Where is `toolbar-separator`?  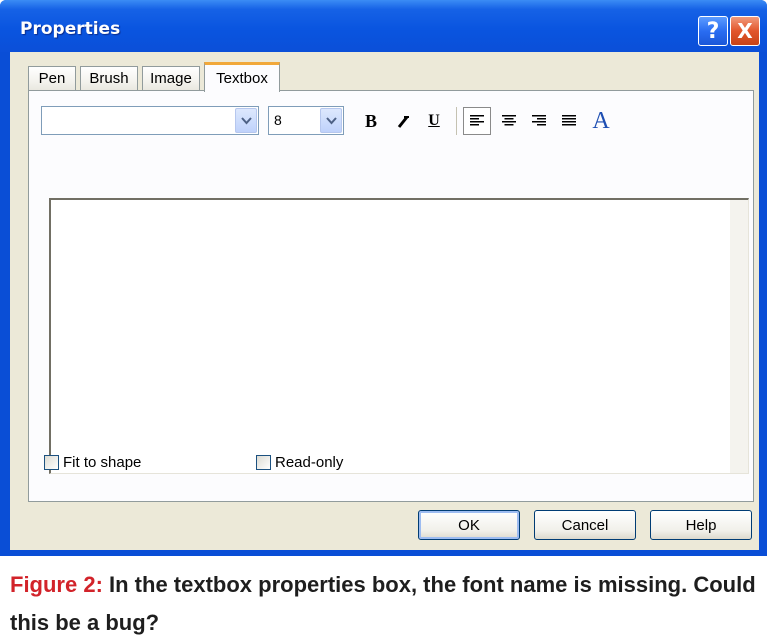
toolbar-separator is located at coordinates (456, 121).